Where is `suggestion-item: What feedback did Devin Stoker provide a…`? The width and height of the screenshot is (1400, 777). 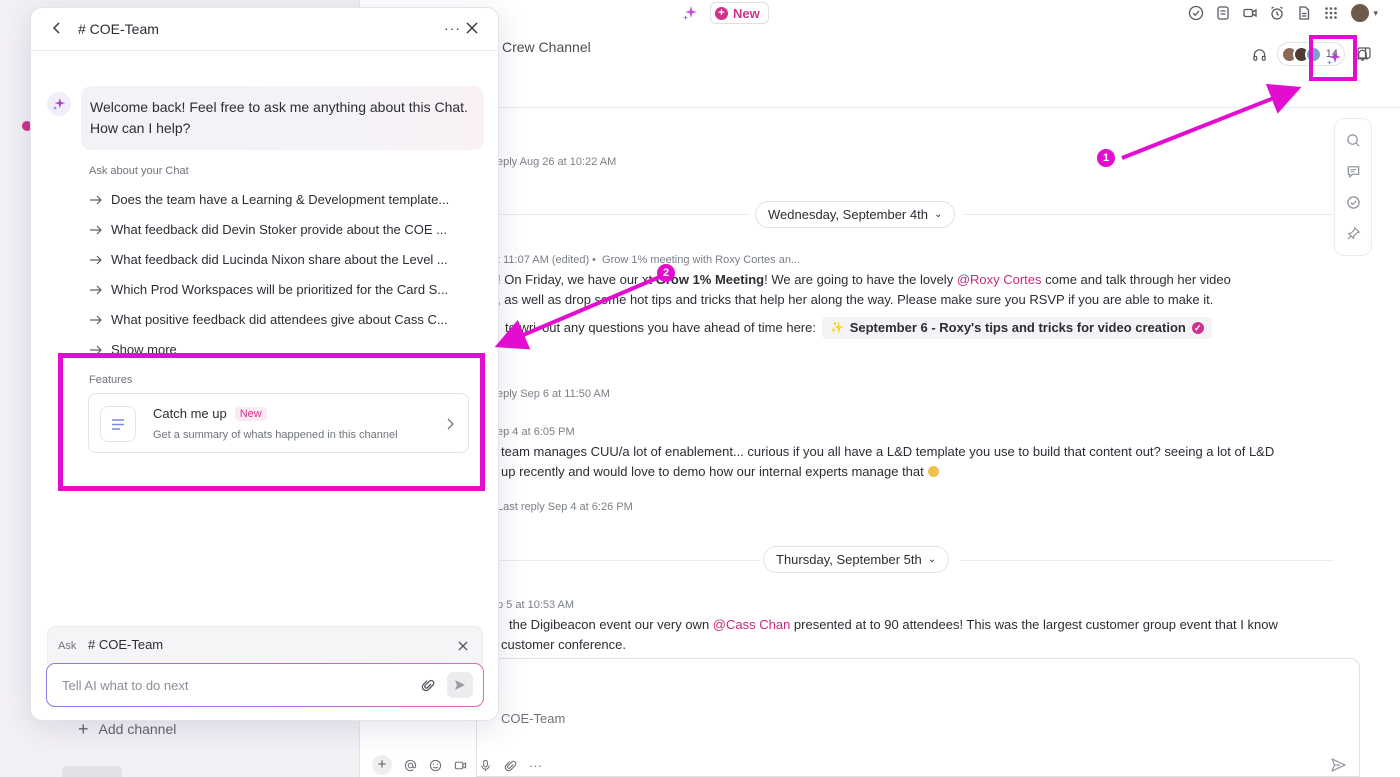 suggestion-item: What feedback did Devin Stoker provide a… is located at coordinates (268, 229).